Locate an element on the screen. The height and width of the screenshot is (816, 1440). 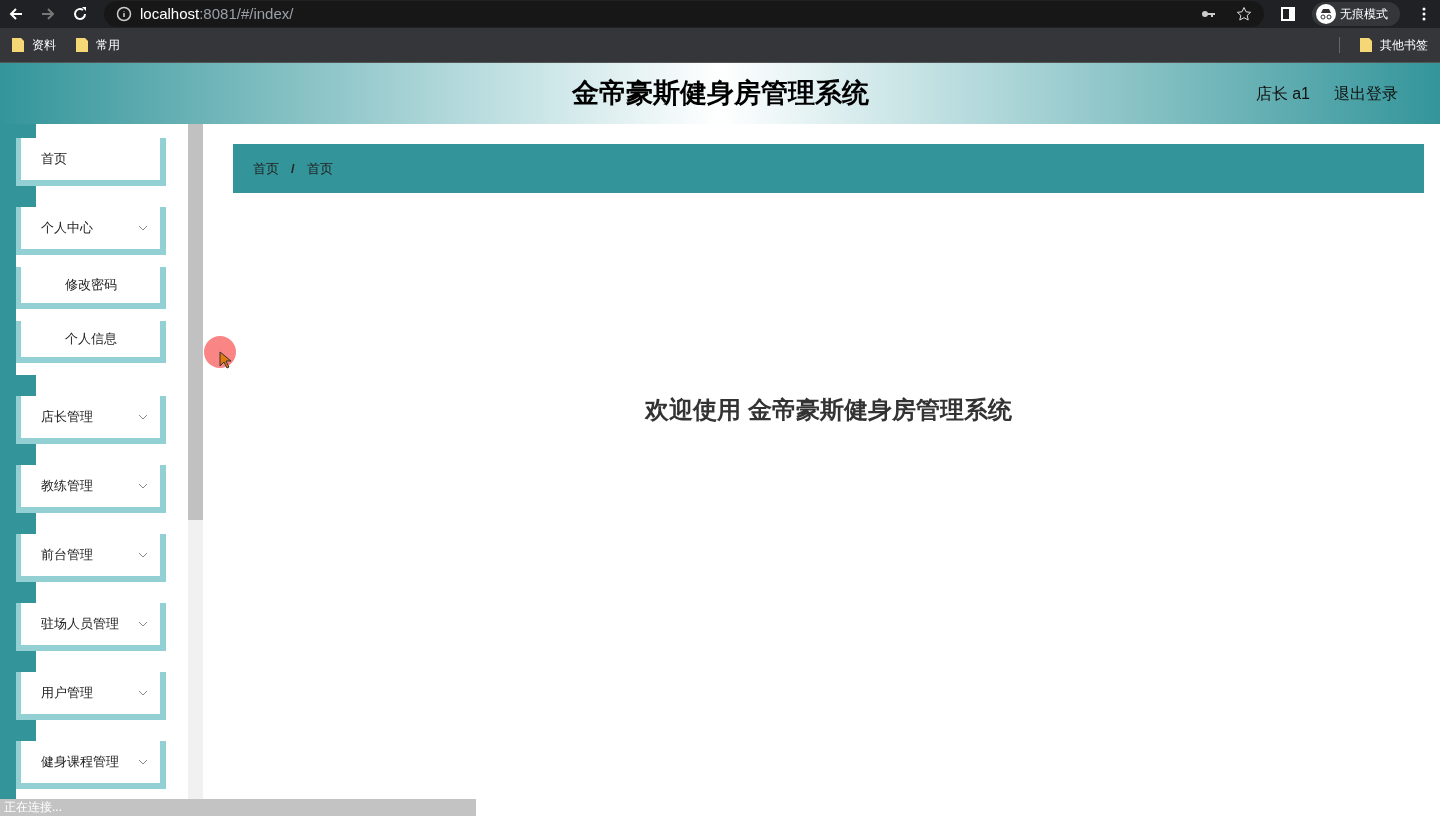
menu-item: 前台管理 is located at coordinates (91, 558).